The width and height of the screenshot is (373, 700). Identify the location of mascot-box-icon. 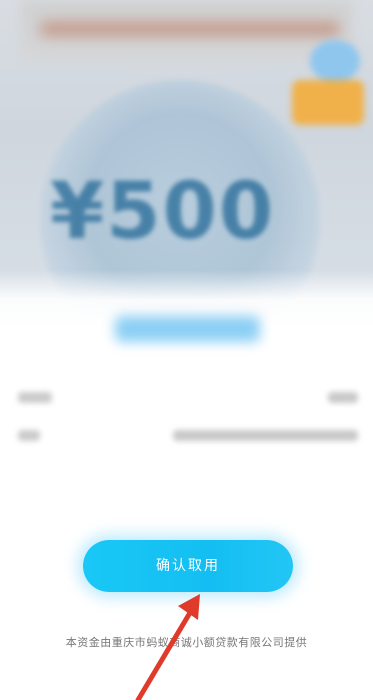
(328, 102).